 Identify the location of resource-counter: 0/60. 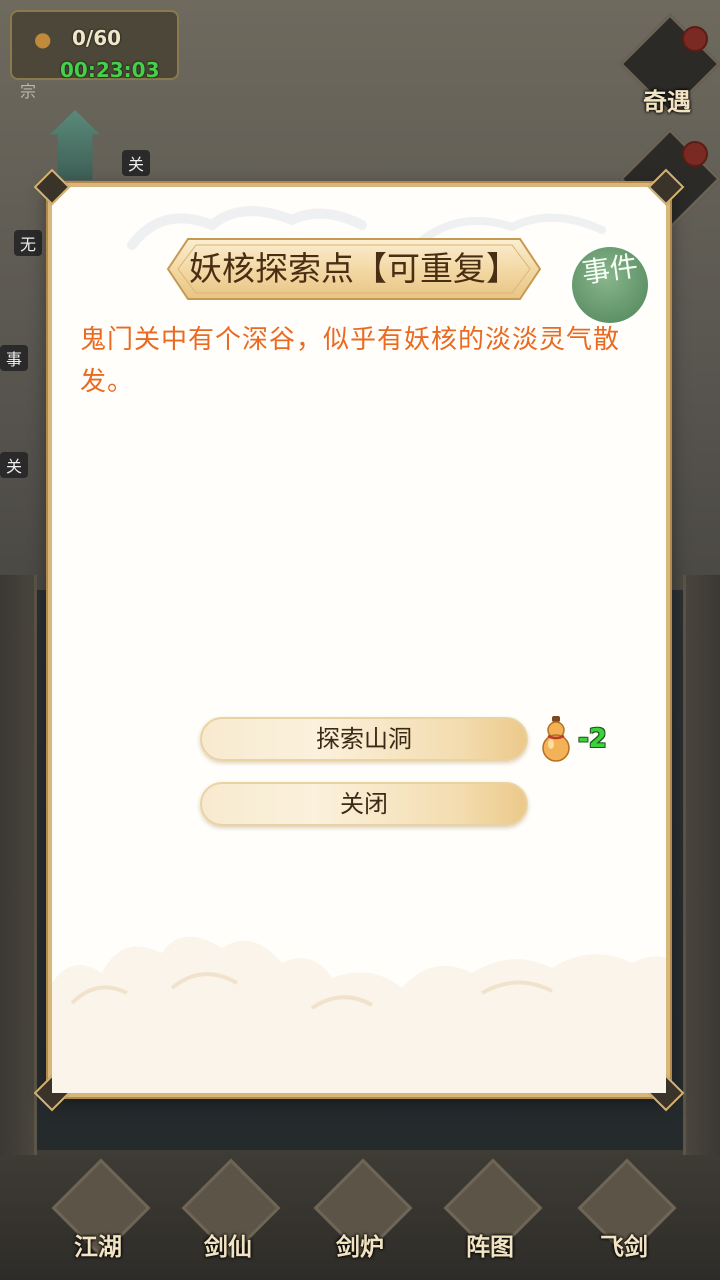
(97, 38).